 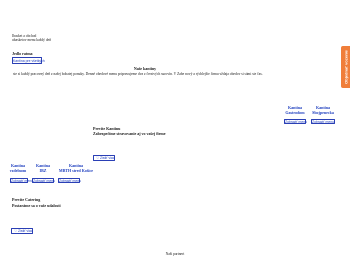 I want to click on canteen-switch-button: Kantína pre všetkých, so click(x=28, y=60).